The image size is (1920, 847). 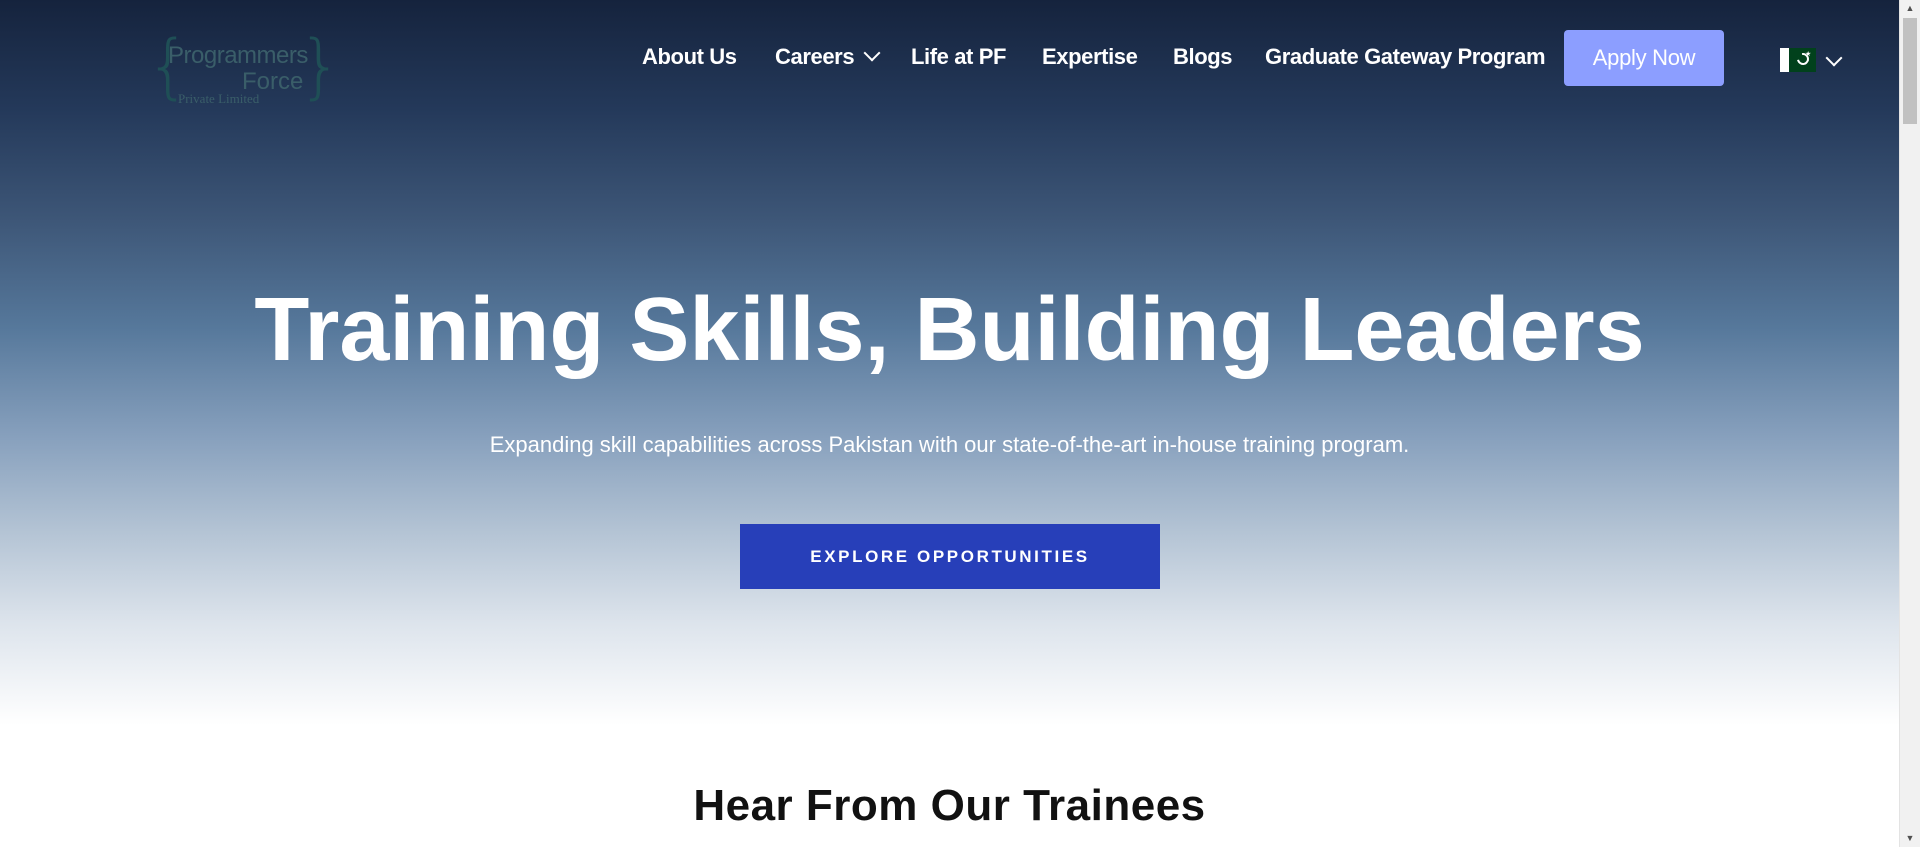 I want to click on logo-text-private-limited: Private Limited, so click(x=219, y=98).